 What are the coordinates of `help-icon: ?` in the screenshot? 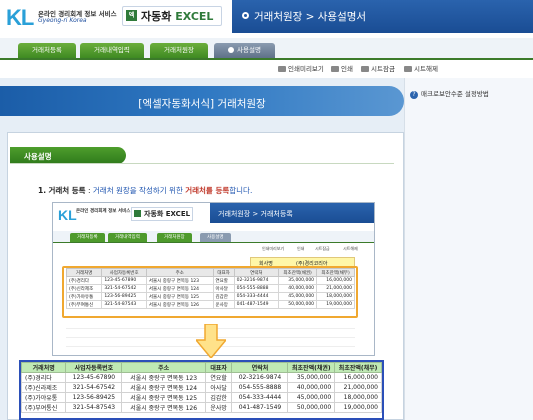 It's located at (414, 95).